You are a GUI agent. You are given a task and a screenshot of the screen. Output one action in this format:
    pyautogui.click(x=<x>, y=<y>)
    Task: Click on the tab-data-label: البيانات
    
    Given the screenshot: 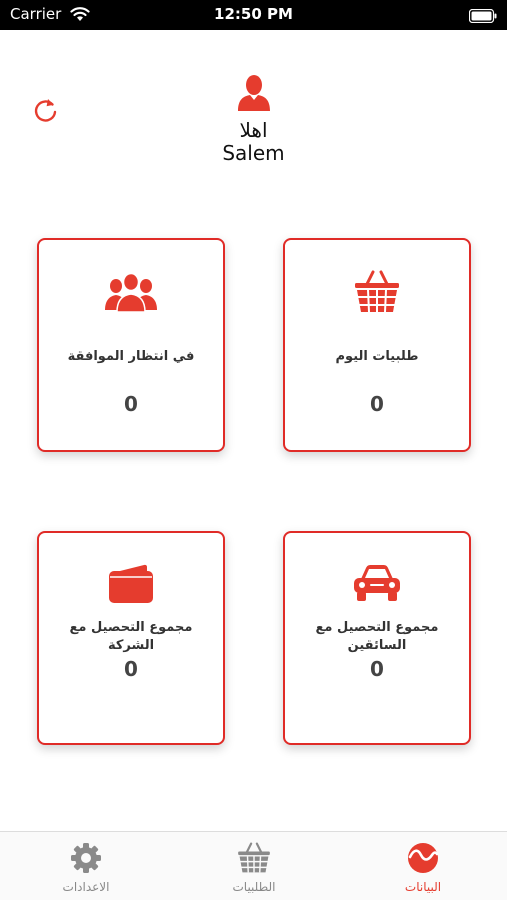 What is the action you would take?
    pyautogui.click(x=423, y=887)
    